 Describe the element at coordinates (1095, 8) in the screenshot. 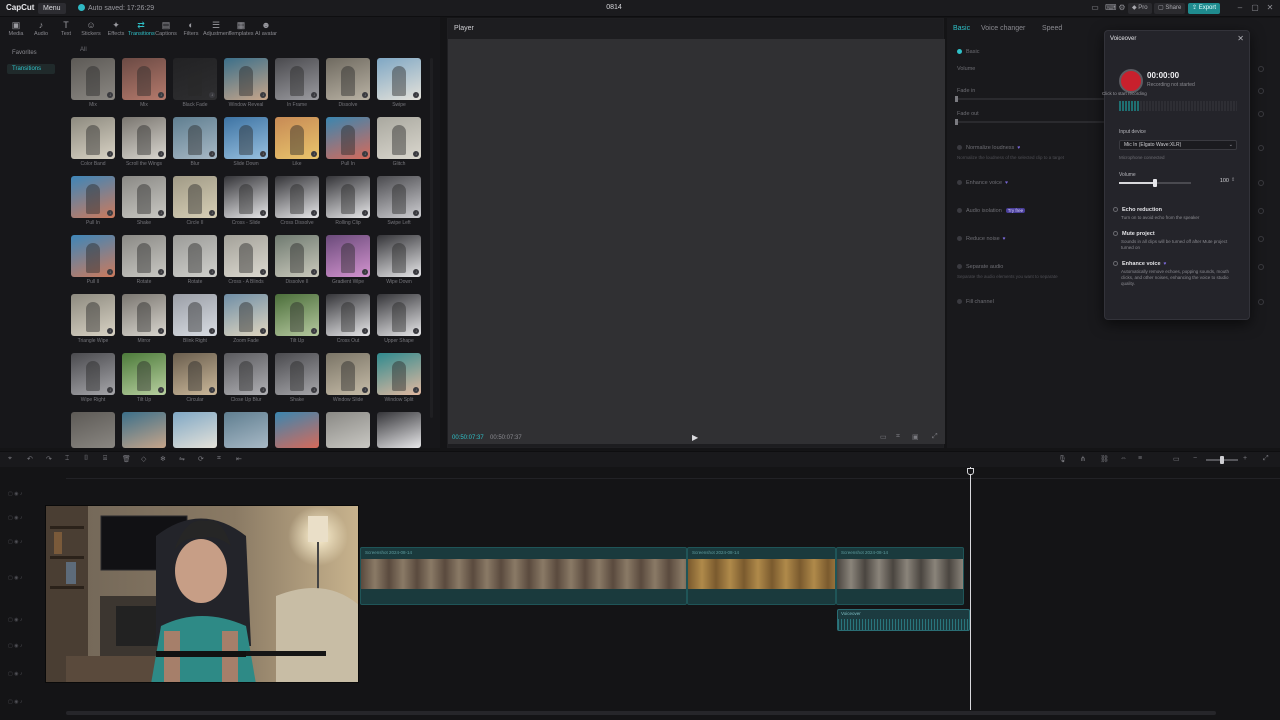

I see `layout-icon: ▭` at that location.